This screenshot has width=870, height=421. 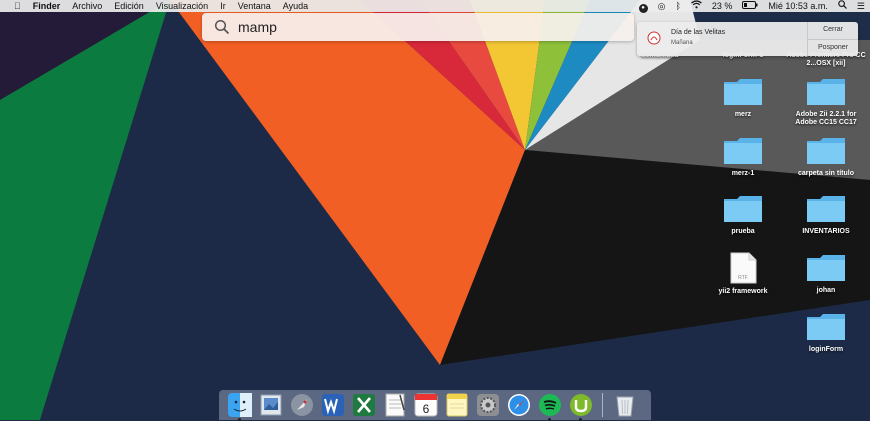 I want to click on dock-preview, so click(x=271, y=405).